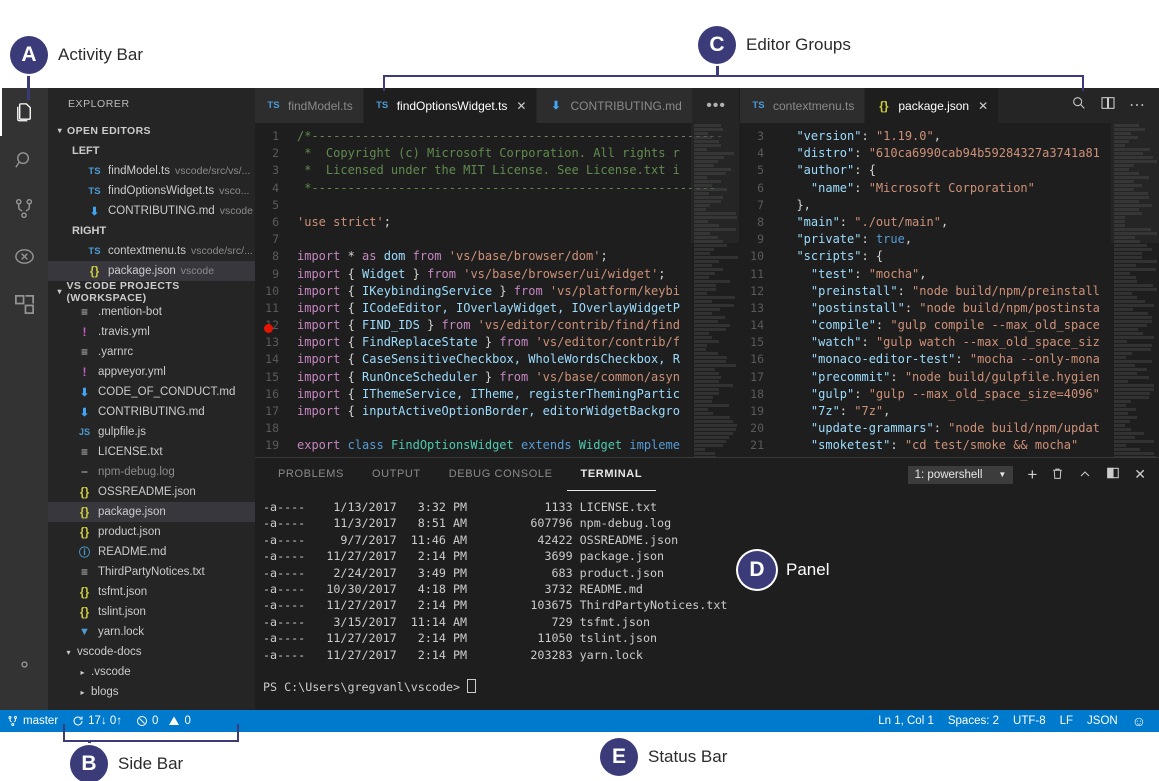  I want to click on tree-item: ≡ ThirdPartyNotices.txt, so click(151, 572).